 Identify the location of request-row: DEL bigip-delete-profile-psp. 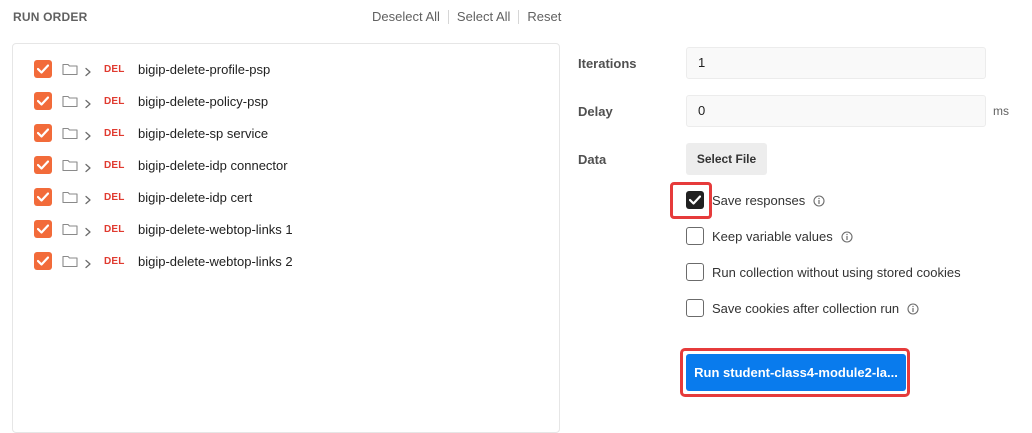
(152, 69).